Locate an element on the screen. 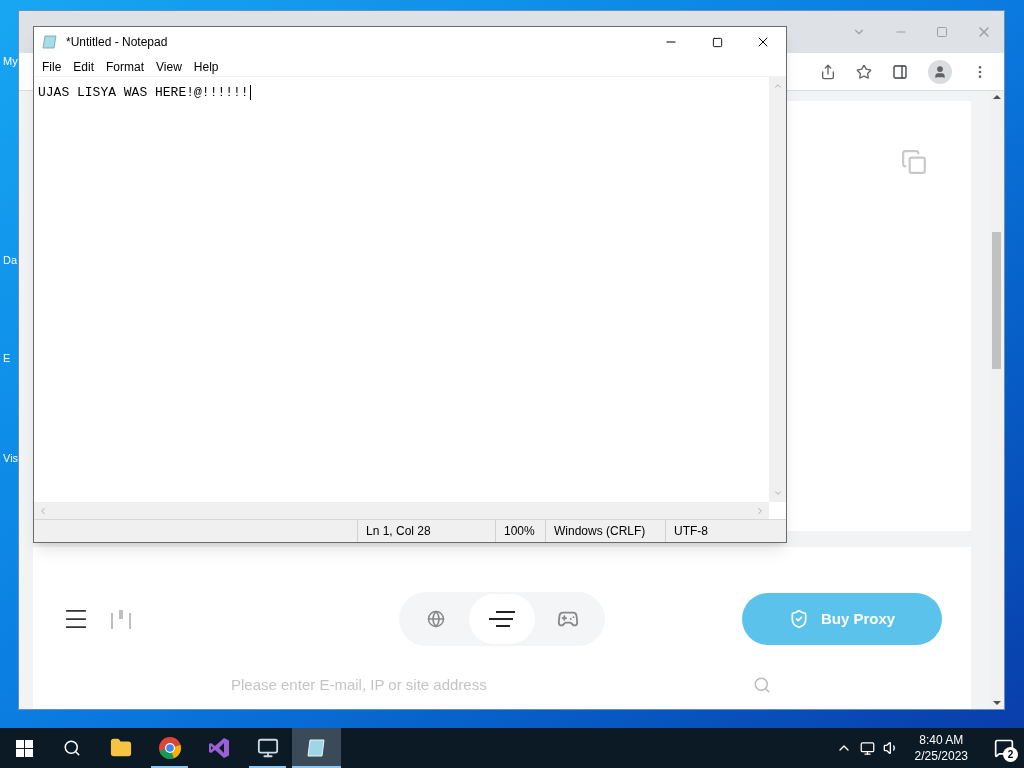 The height and width of the screenshot is (768, 1024). status-field: Windows (CRLF) is located at coordinates (605, 531).